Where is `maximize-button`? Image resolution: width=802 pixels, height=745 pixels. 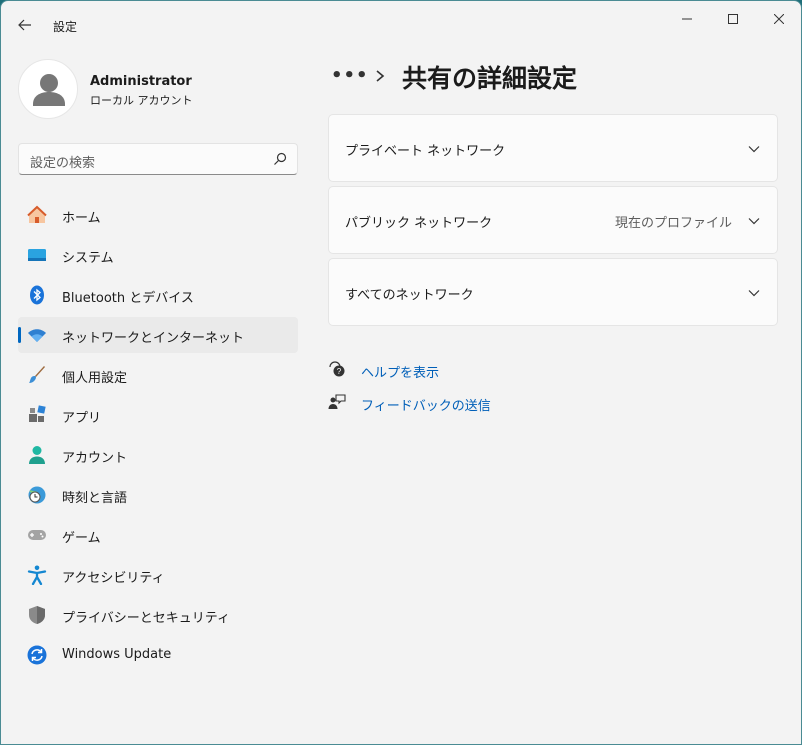
maximize-button is located at coordinates (733, 19).